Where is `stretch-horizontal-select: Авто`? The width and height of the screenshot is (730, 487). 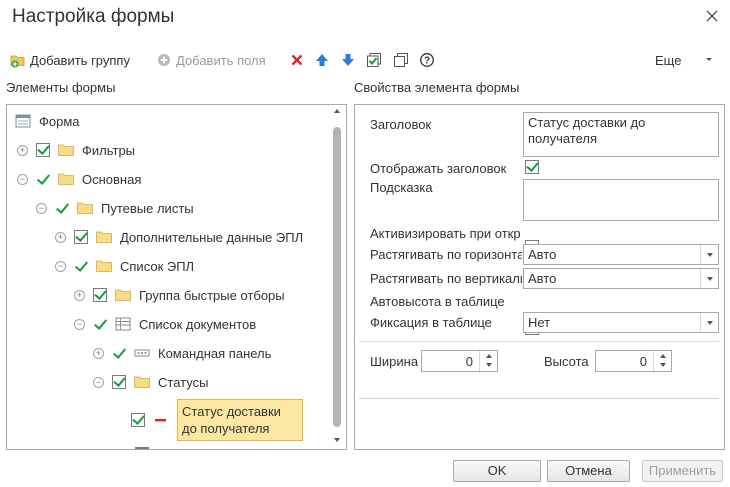
stretch-horizontal-select: Авто is located at coordinates (621, 254).